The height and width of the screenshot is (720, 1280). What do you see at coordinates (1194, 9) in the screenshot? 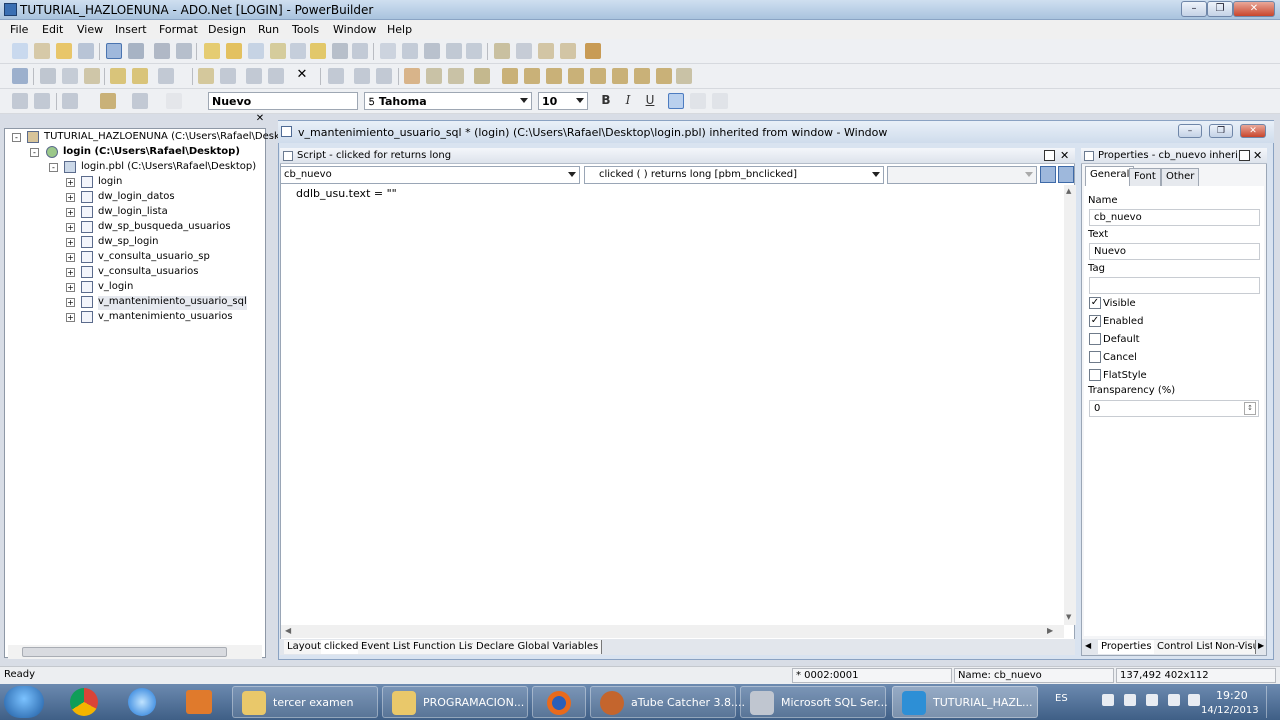
I see `minimize-button: –` at bounding box center [1194, 9].